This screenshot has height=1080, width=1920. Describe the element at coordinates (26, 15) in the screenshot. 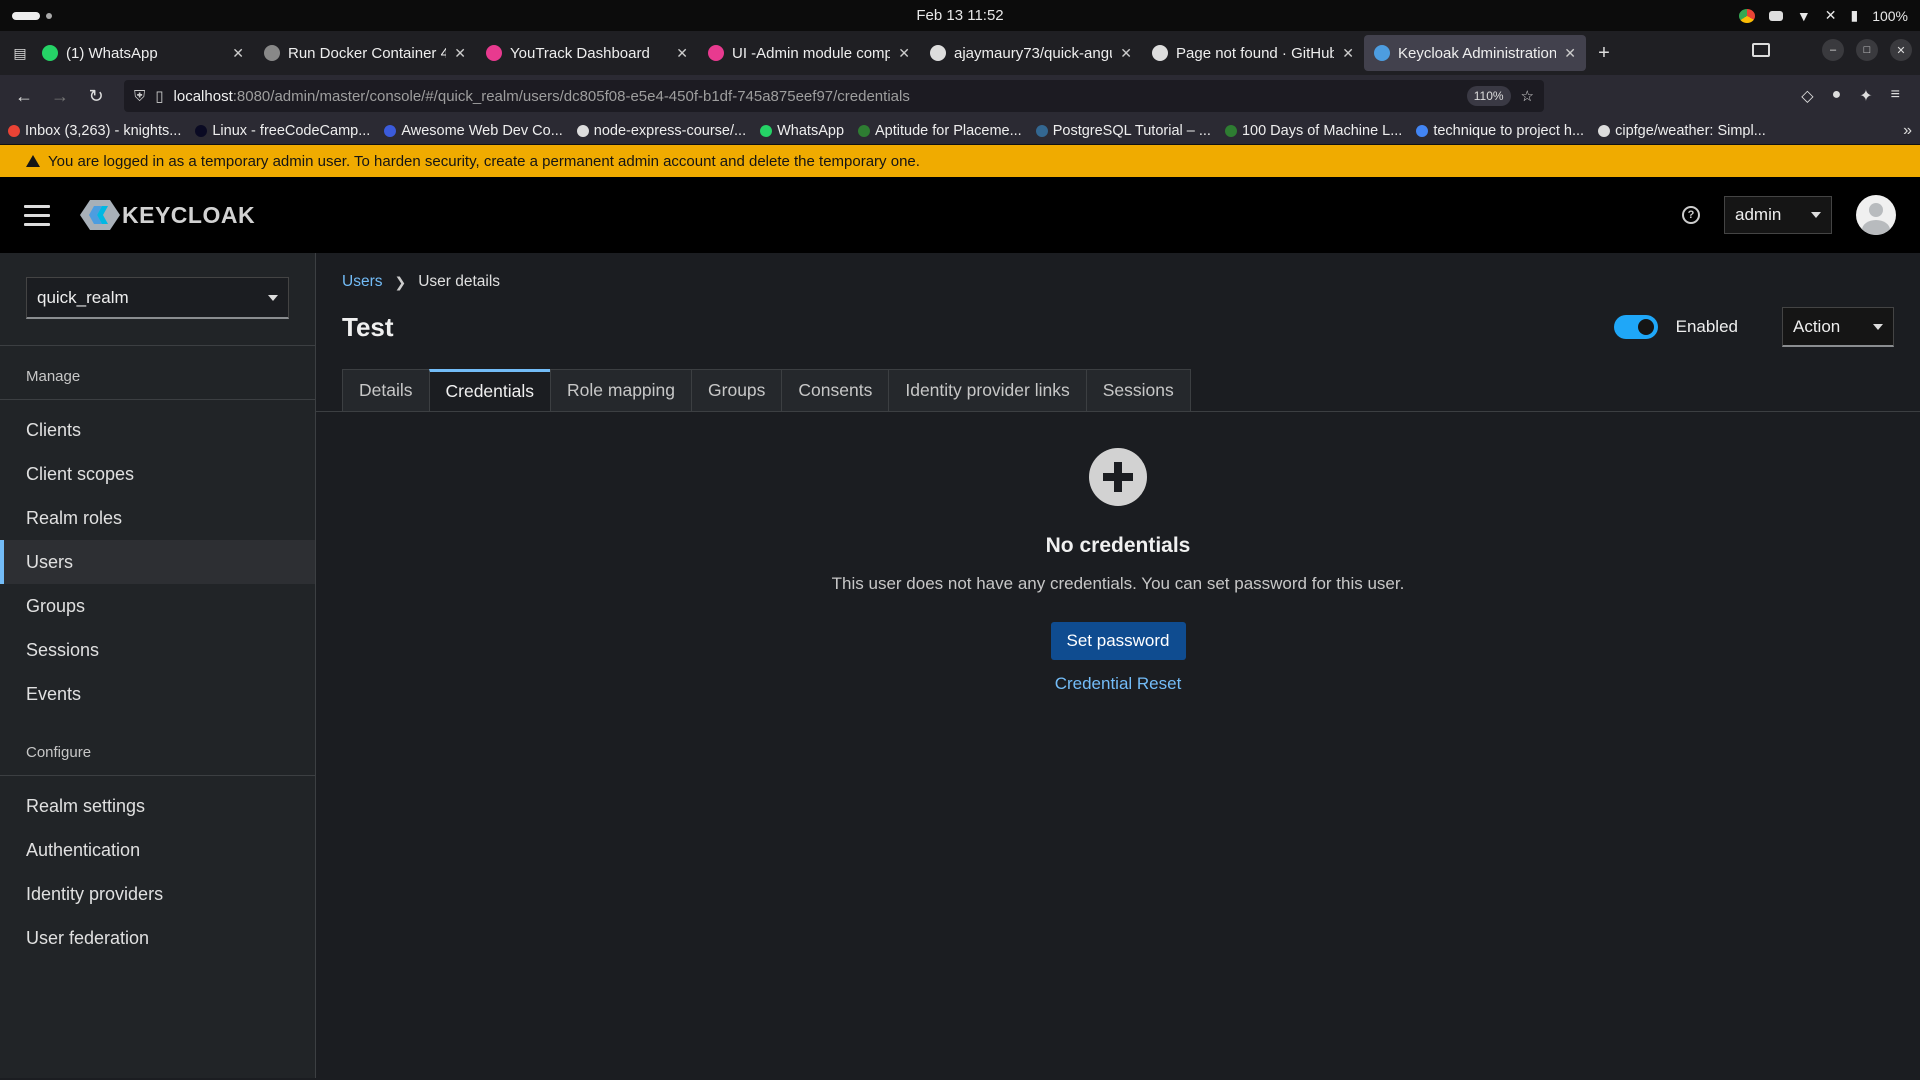

I see `workspace-pill-icon` at that location.